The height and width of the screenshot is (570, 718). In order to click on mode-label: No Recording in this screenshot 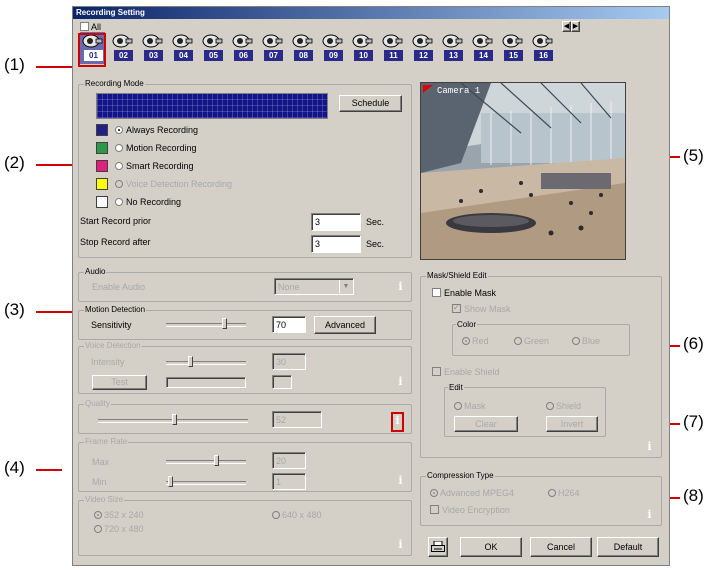, I will do `click(154, 202)`.